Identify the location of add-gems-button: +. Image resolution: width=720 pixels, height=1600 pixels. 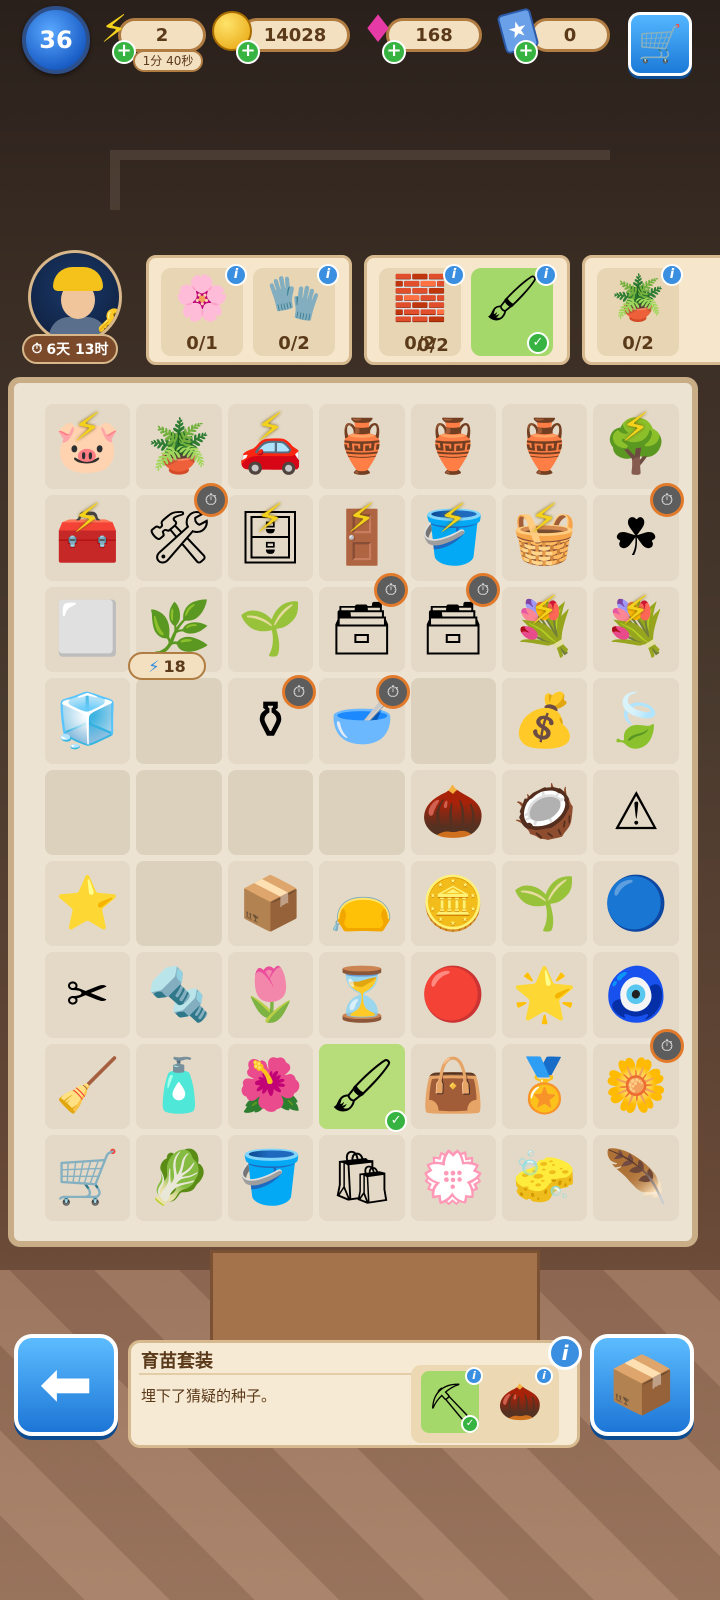
(394, 52).